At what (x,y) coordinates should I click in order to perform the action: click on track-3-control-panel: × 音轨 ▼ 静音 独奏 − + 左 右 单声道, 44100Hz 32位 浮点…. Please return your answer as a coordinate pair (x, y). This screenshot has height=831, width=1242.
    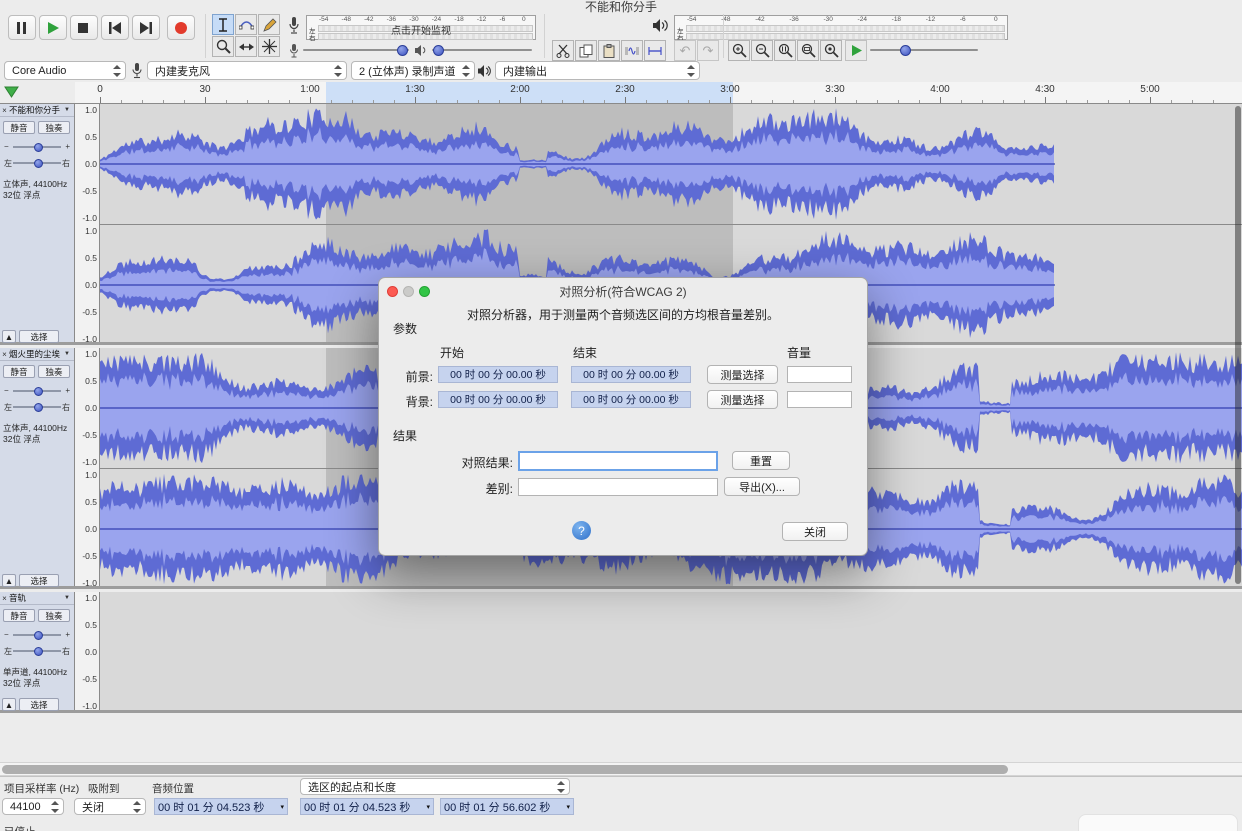
    Looking at the image, I should click on (37, 651).